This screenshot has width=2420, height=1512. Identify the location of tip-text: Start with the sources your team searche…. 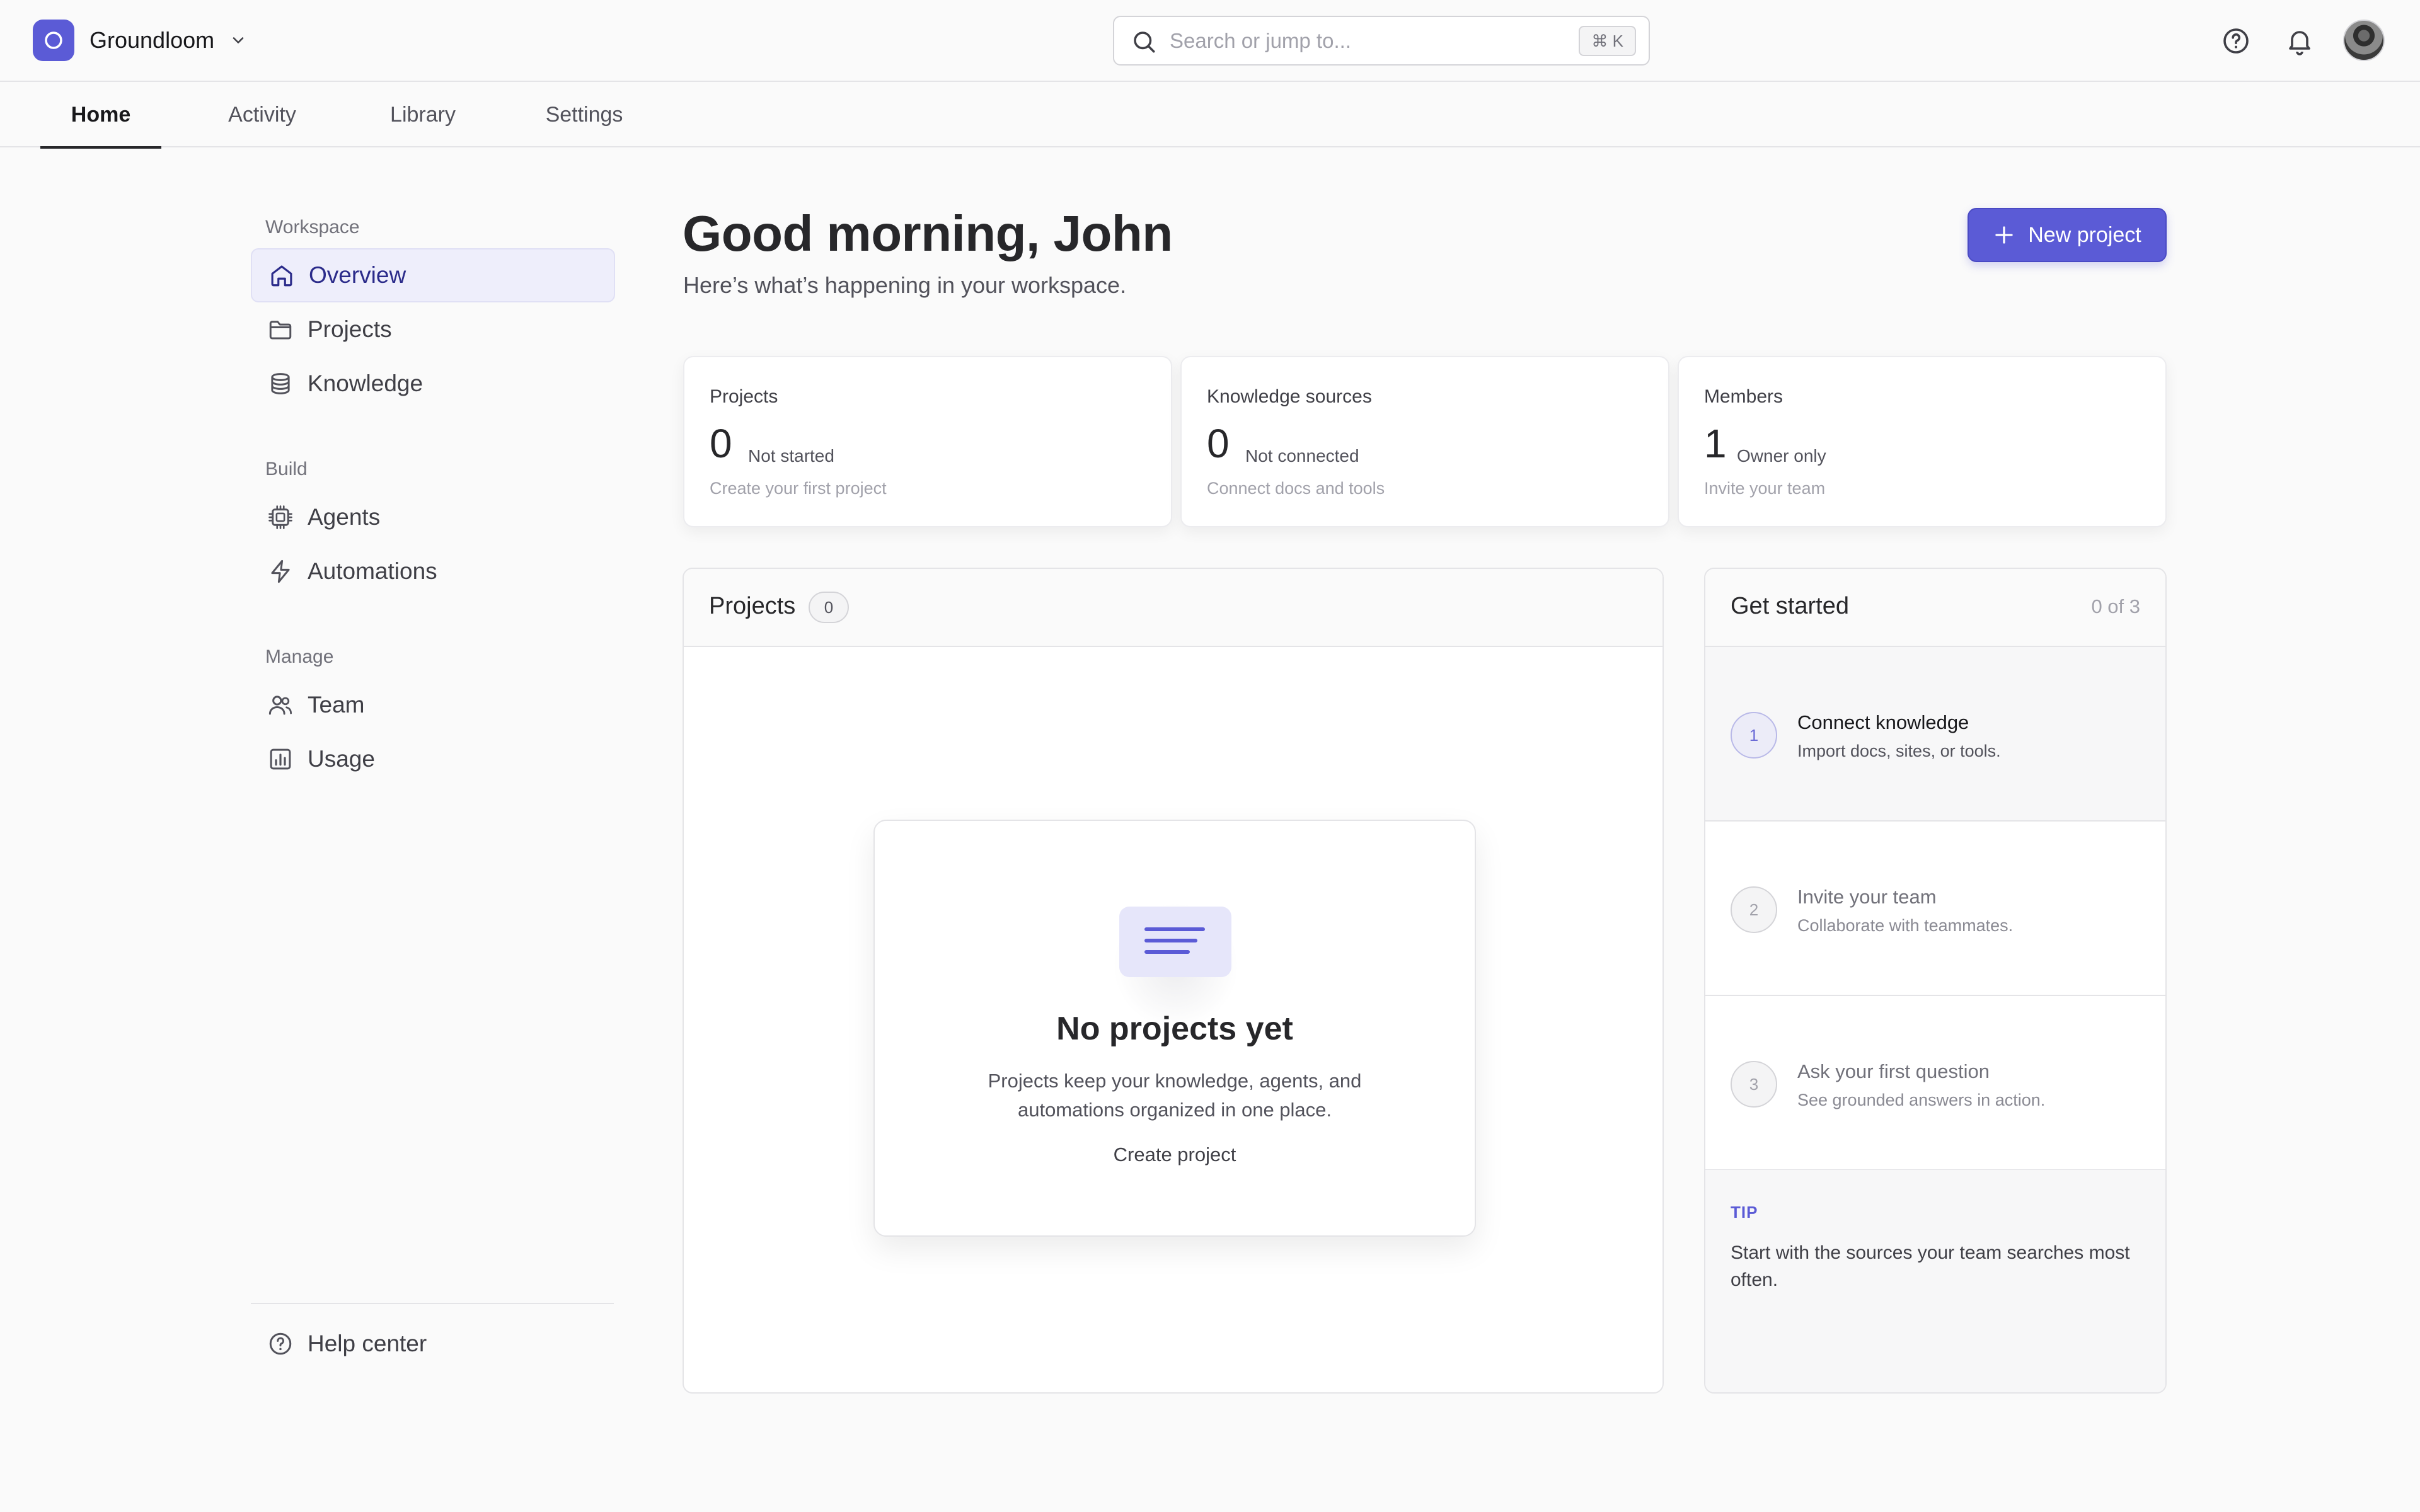
(1931, 1266).